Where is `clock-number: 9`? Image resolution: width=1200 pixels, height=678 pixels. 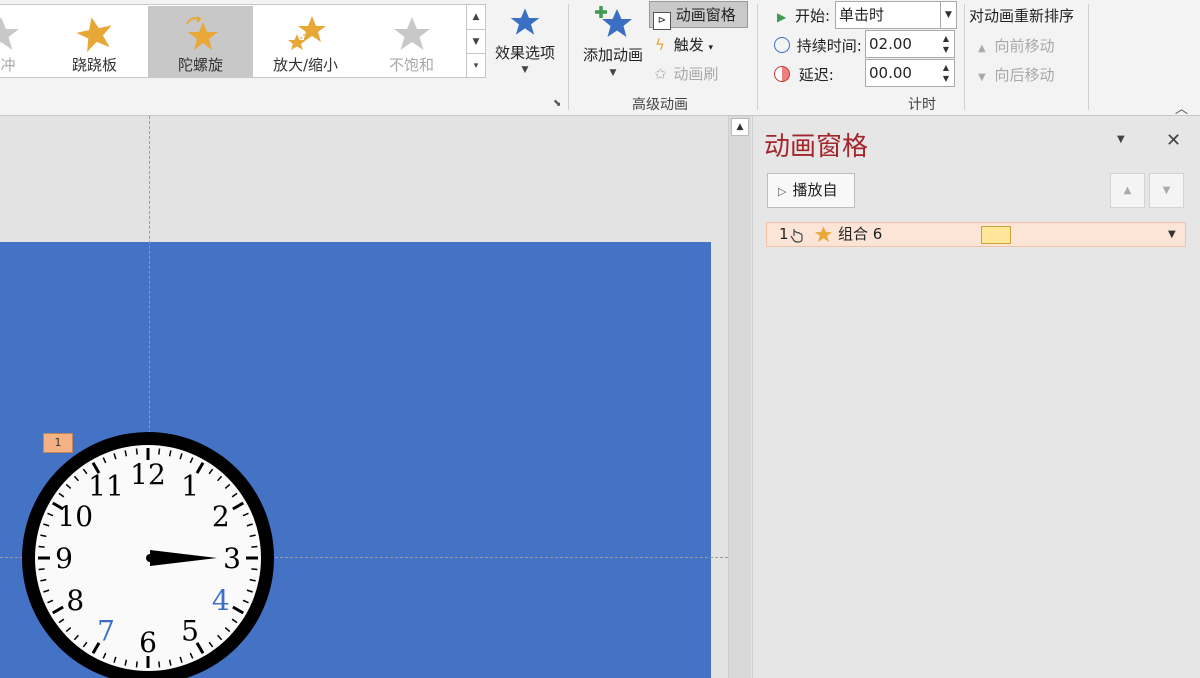
clock-number: 9 is located at coordinates (64, 558).